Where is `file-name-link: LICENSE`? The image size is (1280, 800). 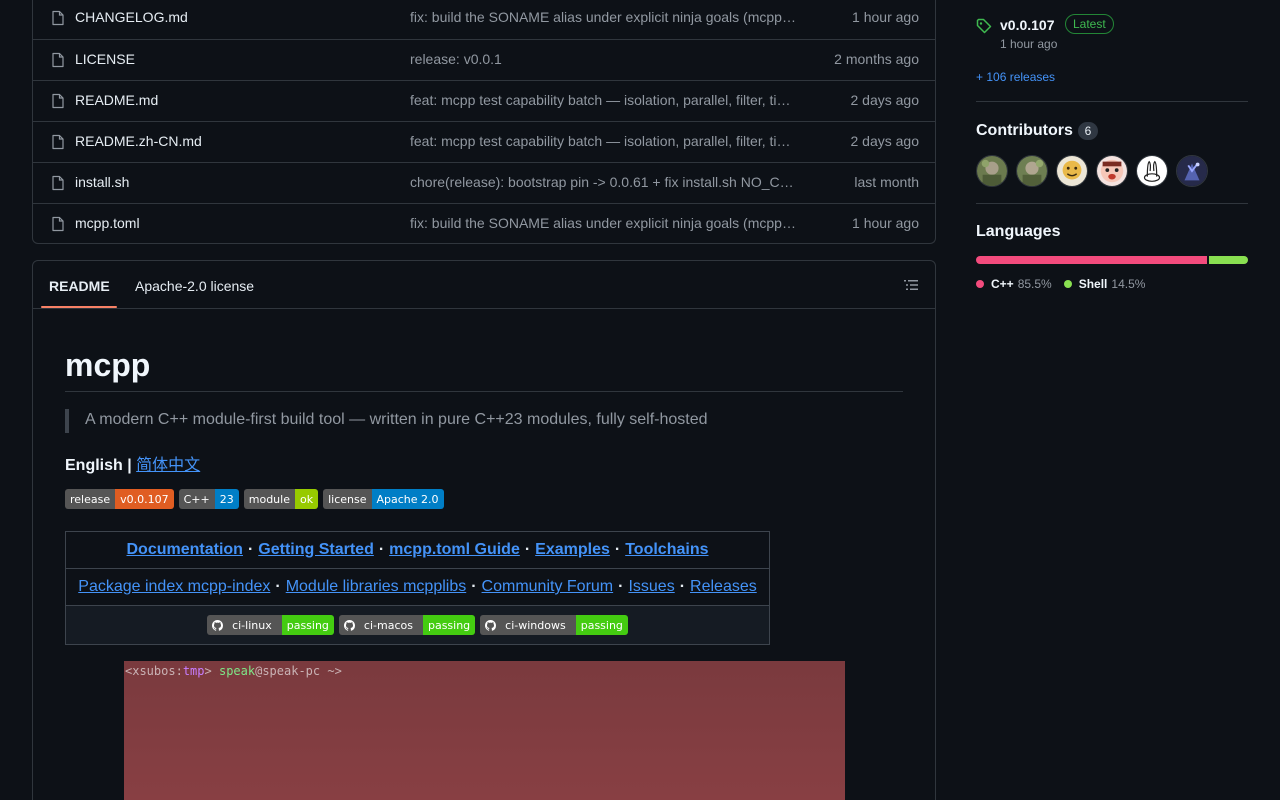 file-name-link: LICENSE is located at coordinates (105, 59).